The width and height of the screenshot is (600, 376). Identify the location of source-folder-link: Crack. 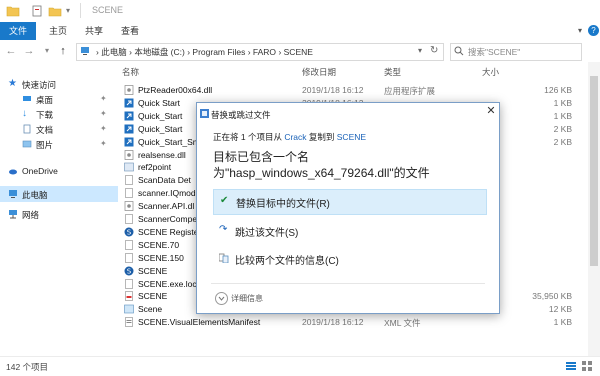
(295, 137).